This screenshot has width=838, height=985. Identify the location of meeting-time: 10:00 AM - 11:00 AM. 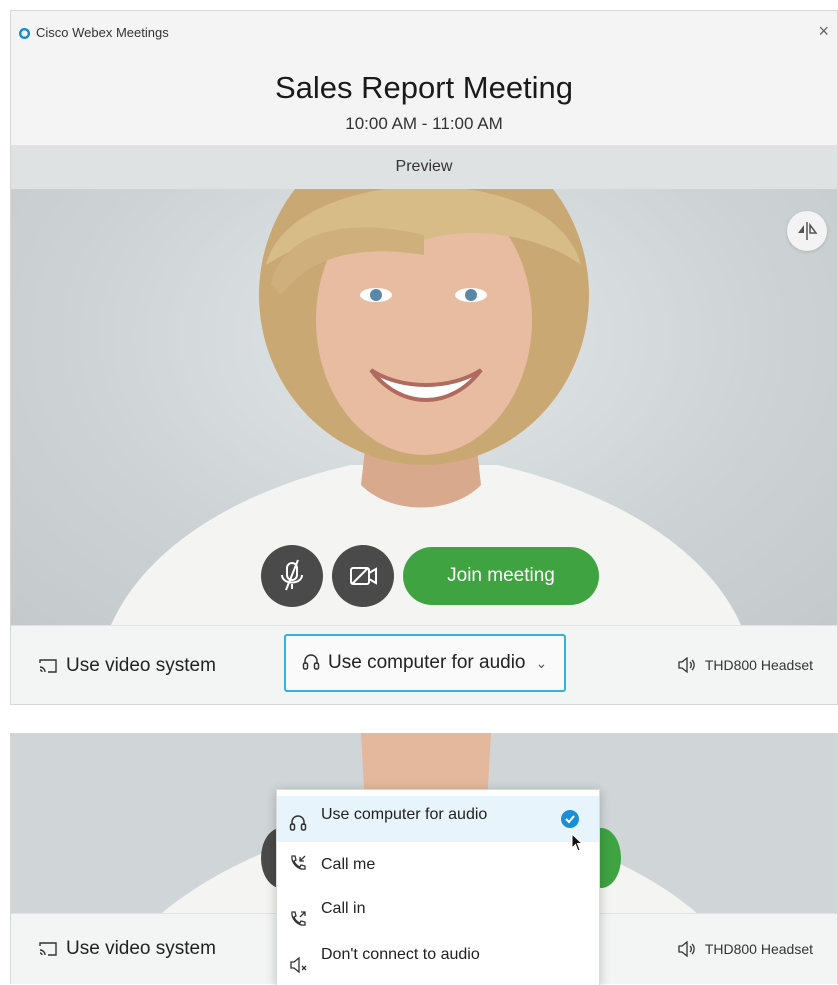
(424, 123).